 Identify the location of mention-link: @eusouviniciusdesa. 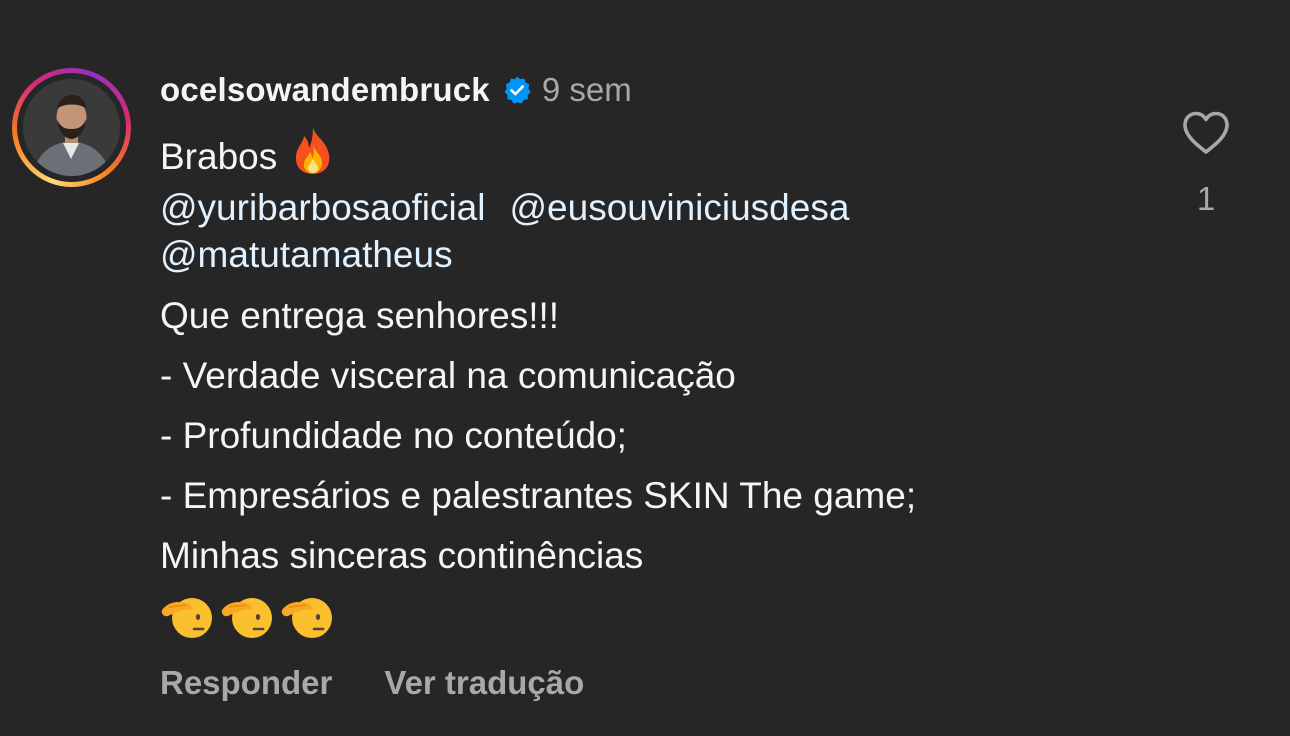
(679, 207).